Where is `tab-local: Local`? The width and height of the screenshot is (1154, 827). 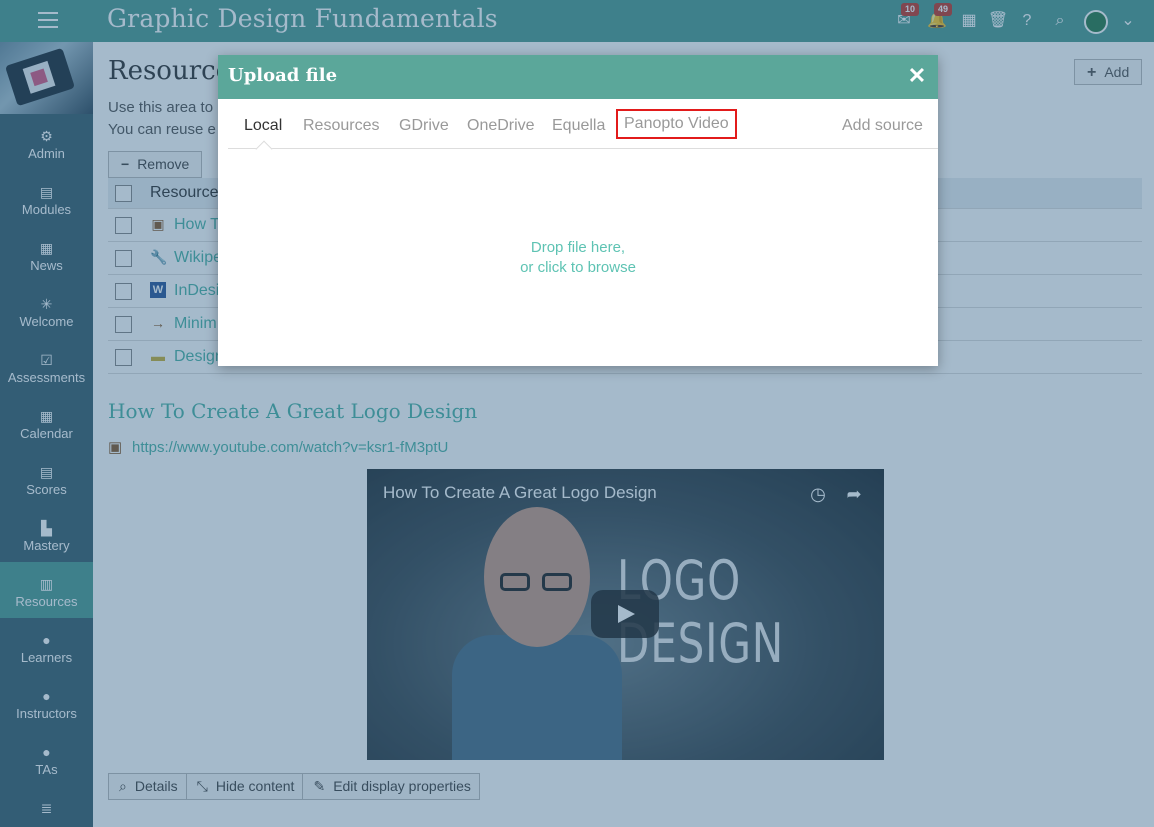 tab-local: Local is located at coordinates (263, 126).